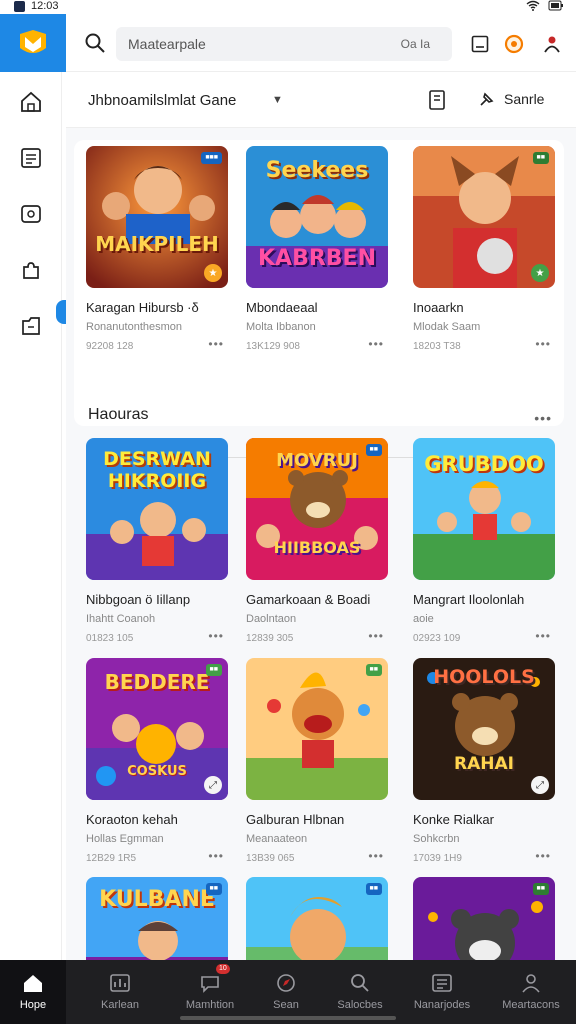 This screenshot has height=1024, width=576. I want to click on thumbnail-art-text: KABRBEN, so click(317, 258).